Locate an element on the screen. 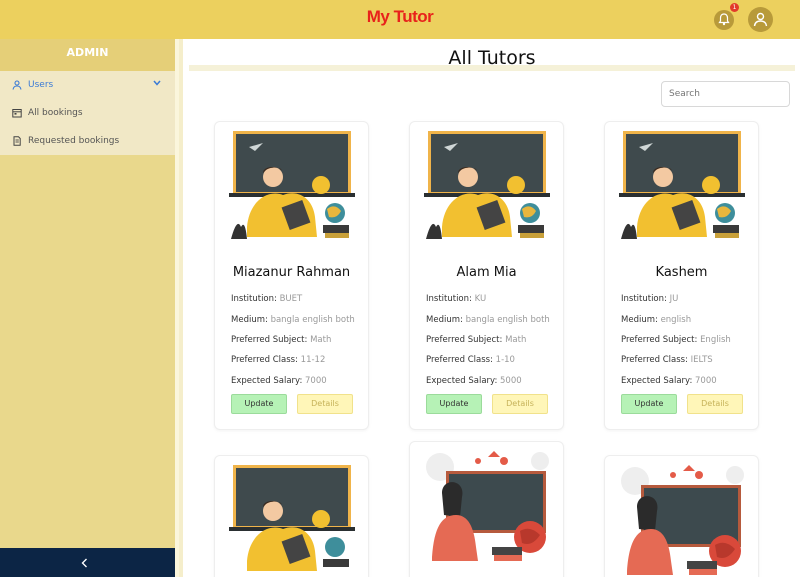 The height and width of the screenshot is (577, 800). field-value: JU is located at coordinates (674, 299).